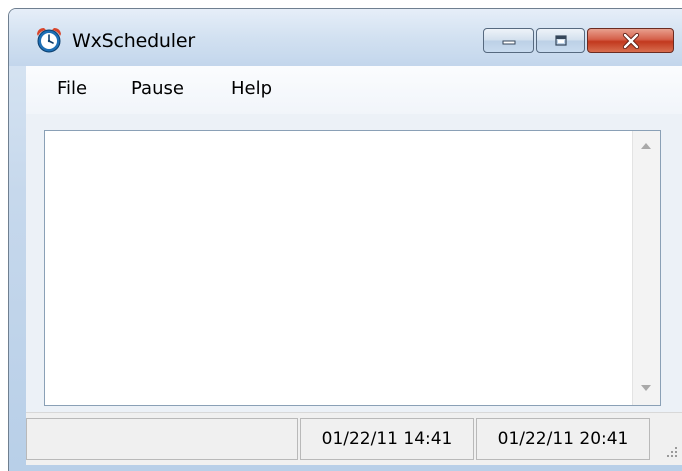  Describe the element at coordinates (387, 439) in the screenshot. I see `status-start-time: 01/22/11 14:41` at that location.